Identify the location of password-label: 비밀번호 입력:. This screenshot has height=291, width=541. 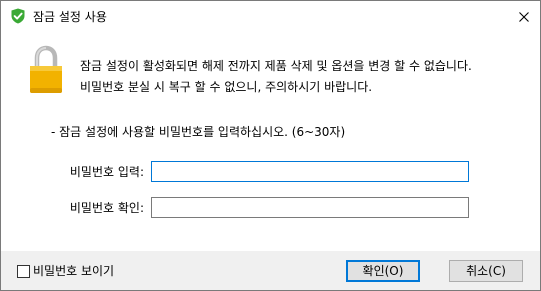
(106, 172).